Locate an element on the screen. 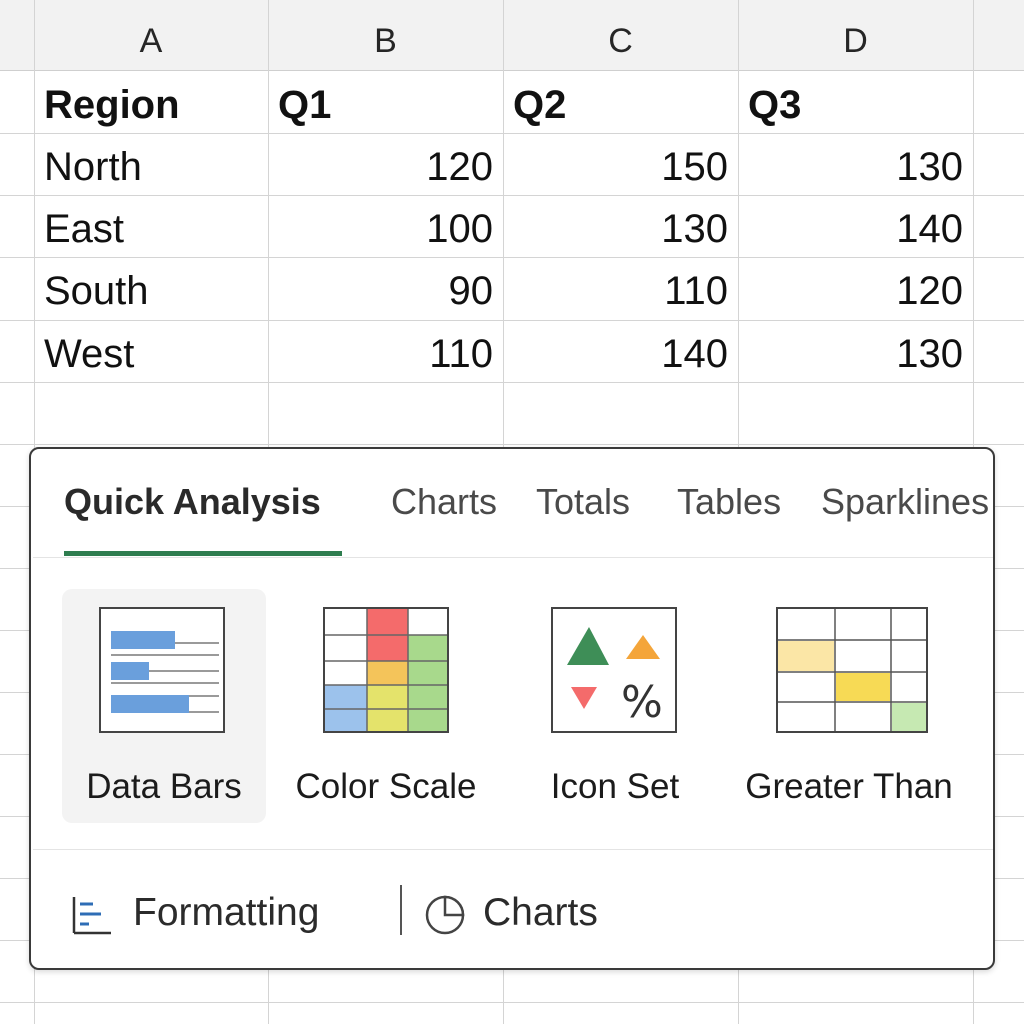 The height and width of the screenshot is (1024, 1024). greater-than-label: Greater Than is located at coordinates (849, 786).